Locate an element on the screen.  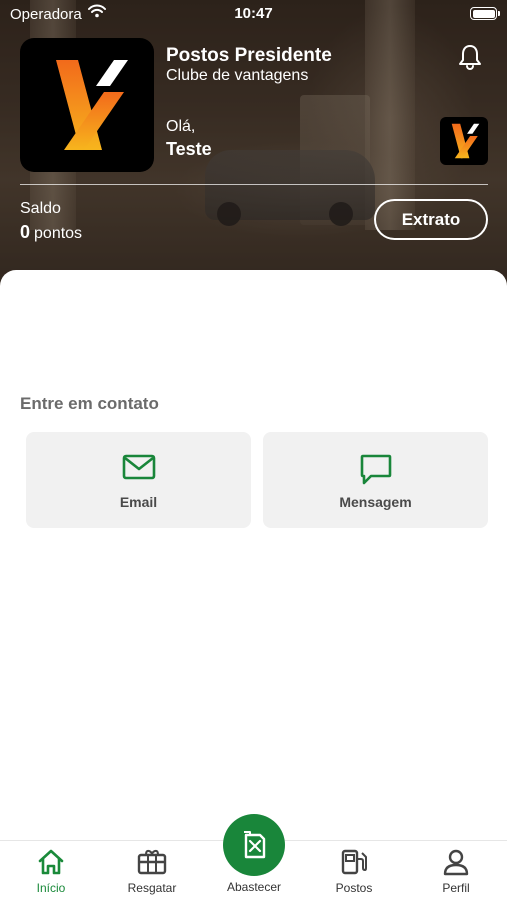
balance-label: Saldo is located at coordinates (40, 208).